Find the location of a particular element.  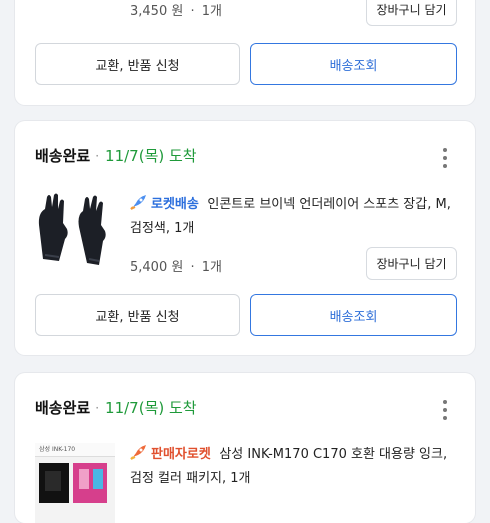

price-row: 3,450 원 · 1개 is located at coordinates (176, 11).